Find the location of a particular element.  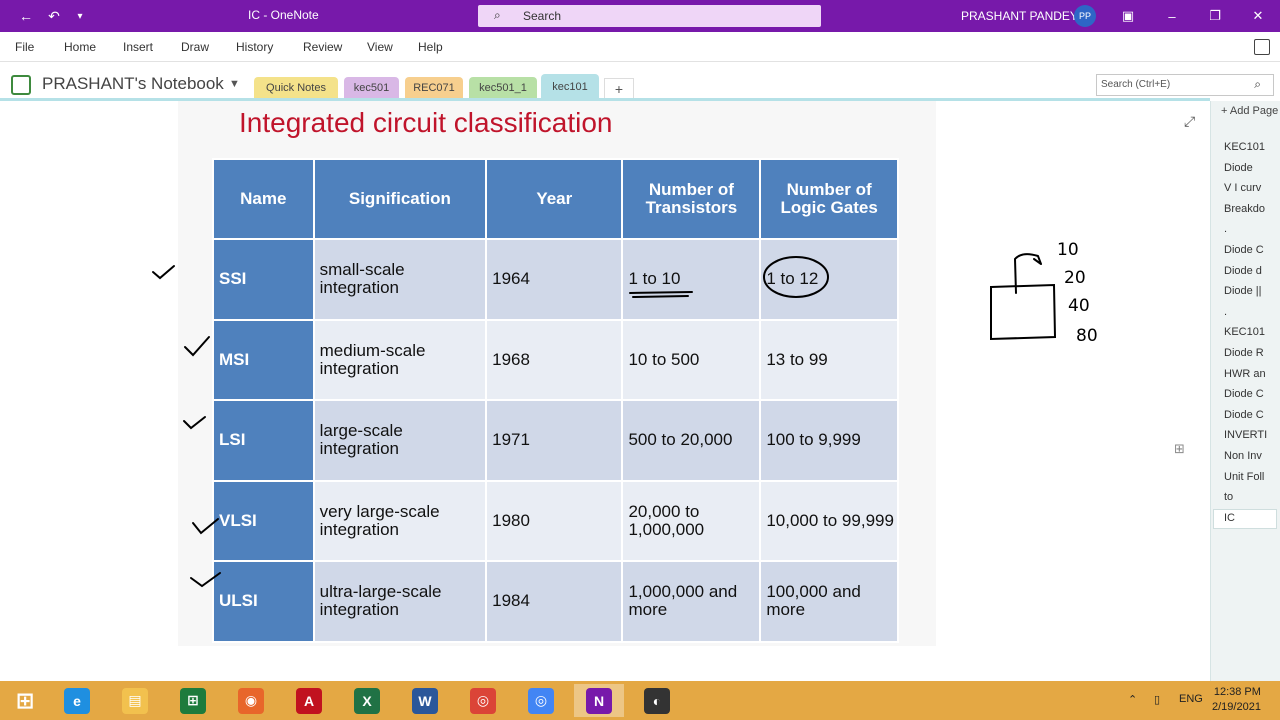

add-page-label: Add Page is located at coordinates (1254, 111).